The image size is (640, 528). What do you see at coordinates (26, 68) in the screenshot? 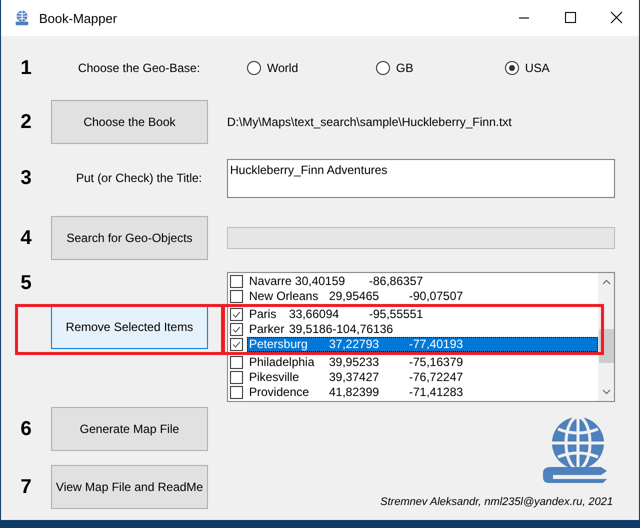
I see `step-number: 1` at bounding box center [26, 68].